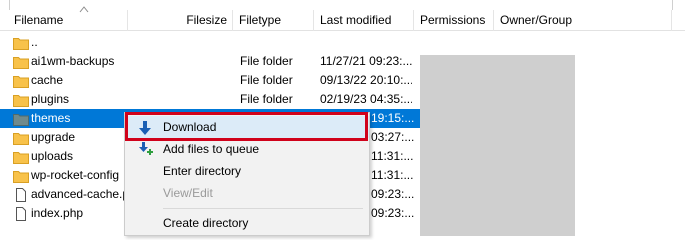 Image resolution: width=685 pixels, height=240 pixels. I want to click on file-name: upgrade, so click(53, 137).